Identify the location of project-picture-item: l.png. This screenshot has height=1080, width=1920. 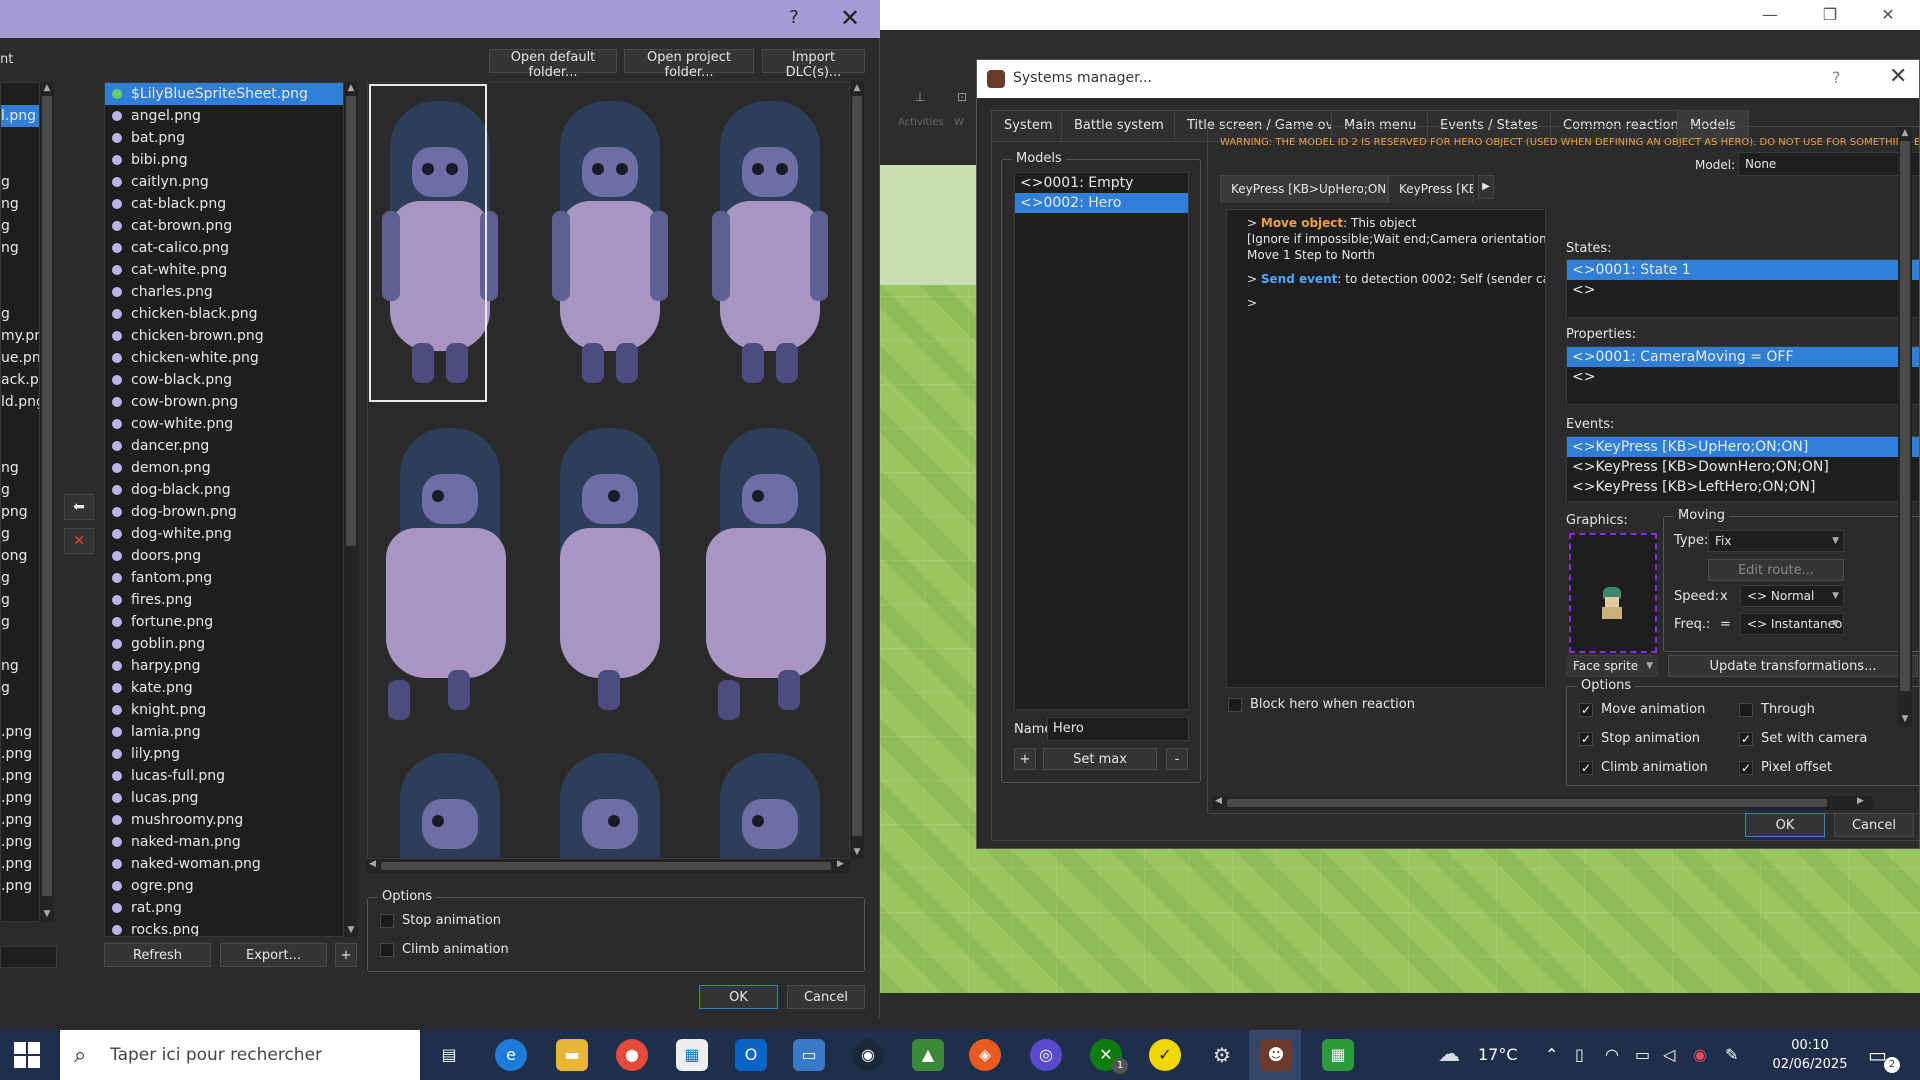
(20, 116).